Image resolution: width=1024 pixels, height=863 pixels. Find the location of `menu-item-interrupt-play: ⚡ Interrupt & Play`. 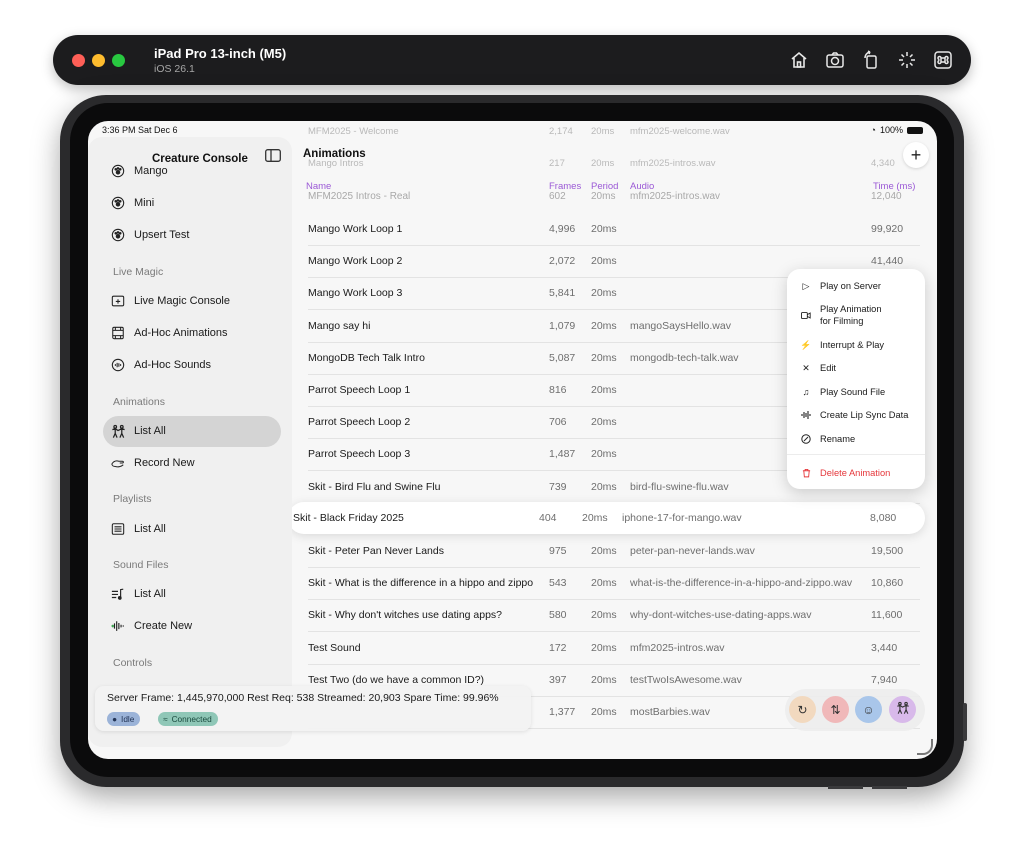

menu-item-interrupt-play: ⚡ Interrupt & Play is located at coordinates (842, 345).